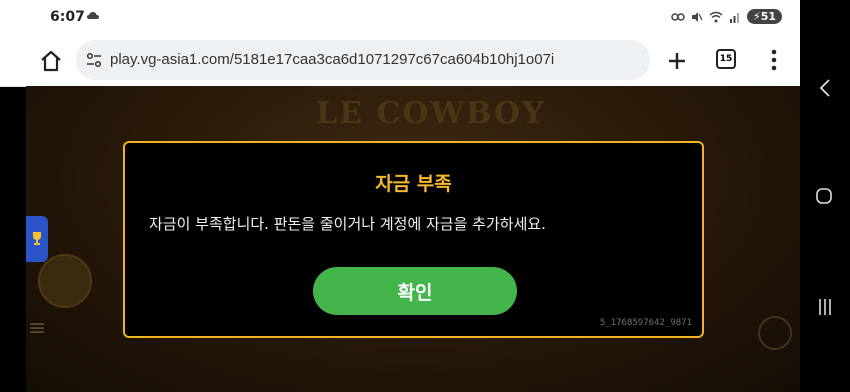  What do you see at coordinates (413, 184) in the screenshot?
I see `dialog-title: 자금 부족` at bounding box center [413, 184].